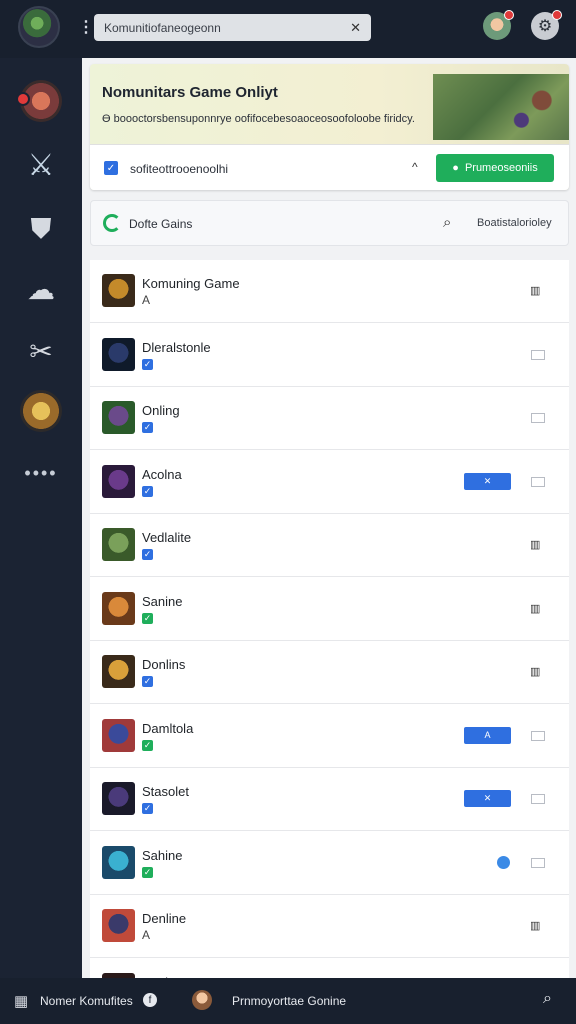 The height and width of the screenshot is (1024, 576). I want to click on game-list-row: Spolcenco, so click(329, 968).